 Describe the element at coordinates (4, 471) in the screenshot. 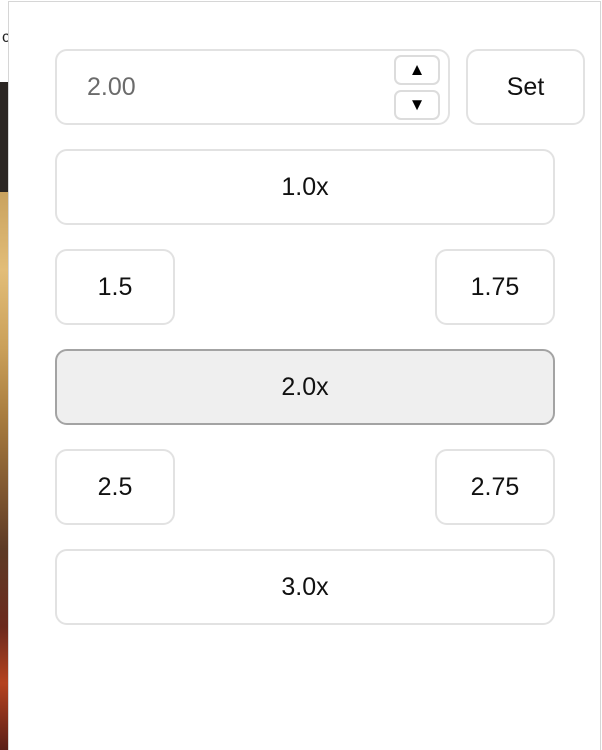

I see `background-video-frame` at that location.